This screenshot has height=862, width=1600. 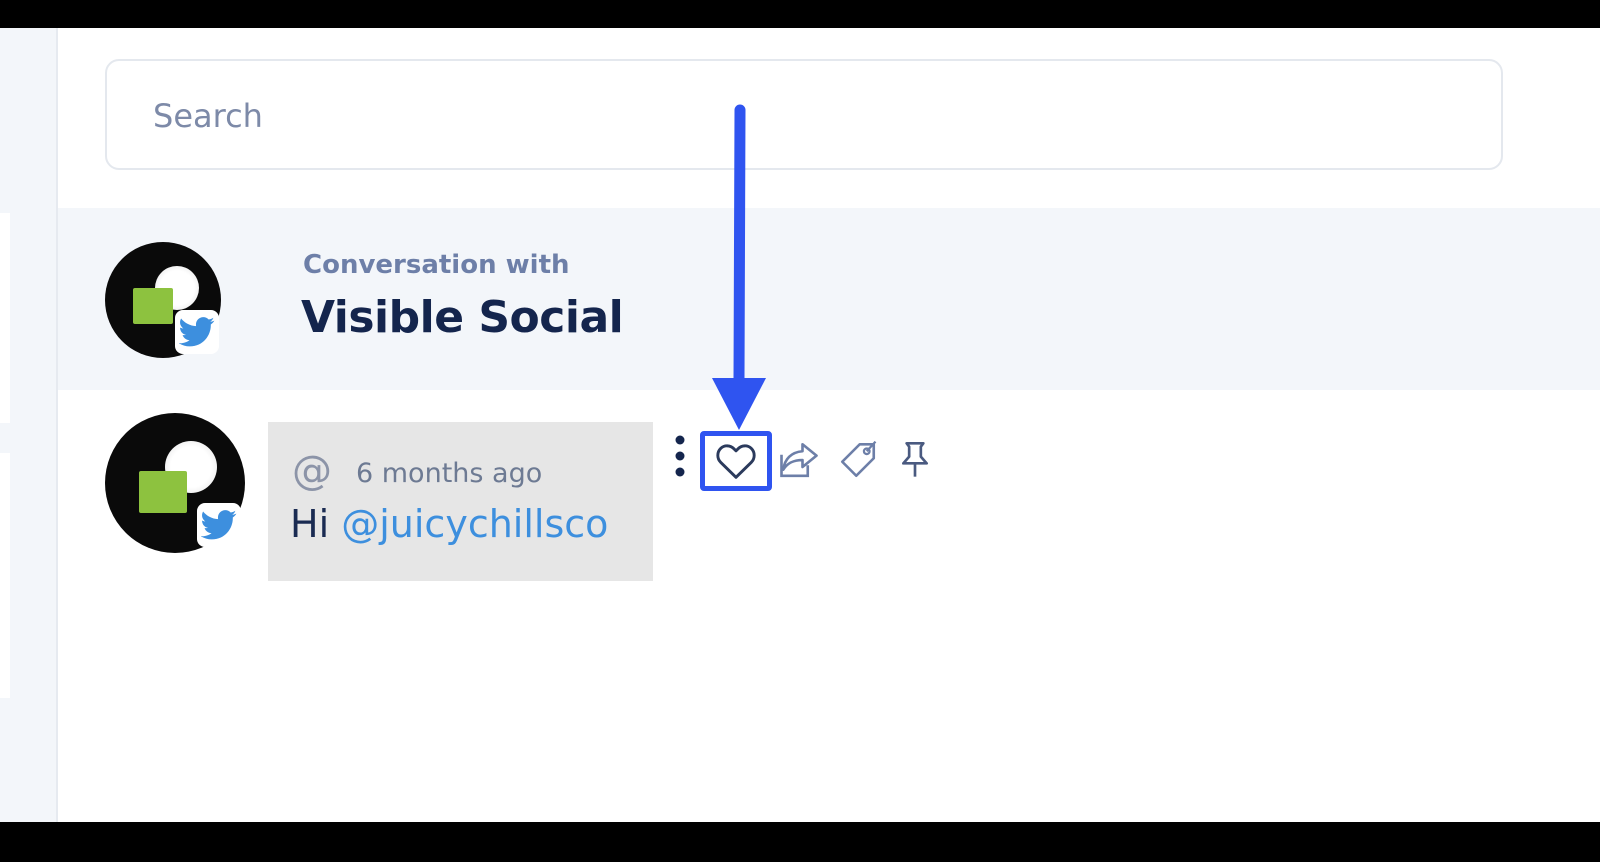 I want to click on tag-button, so click(x=858, y=460).